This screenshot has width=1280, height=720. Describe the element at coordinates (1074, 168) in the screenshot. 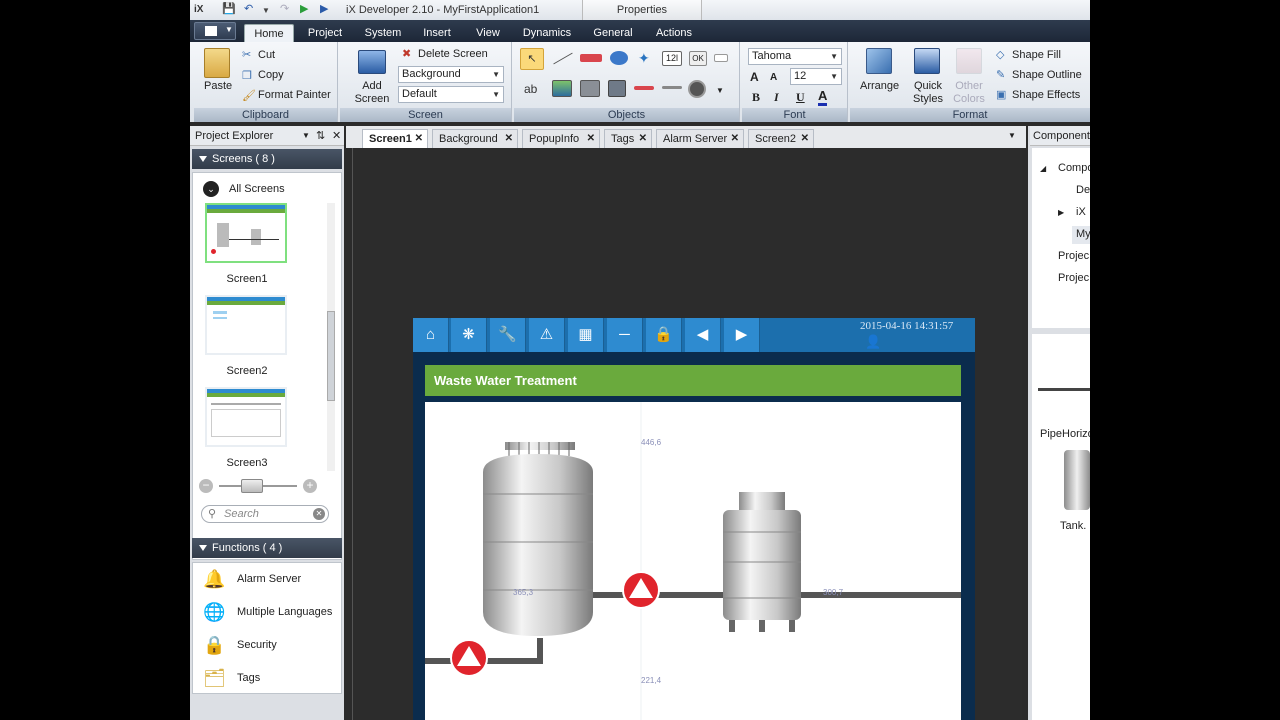

I see `tree-item: Compo` at that location.